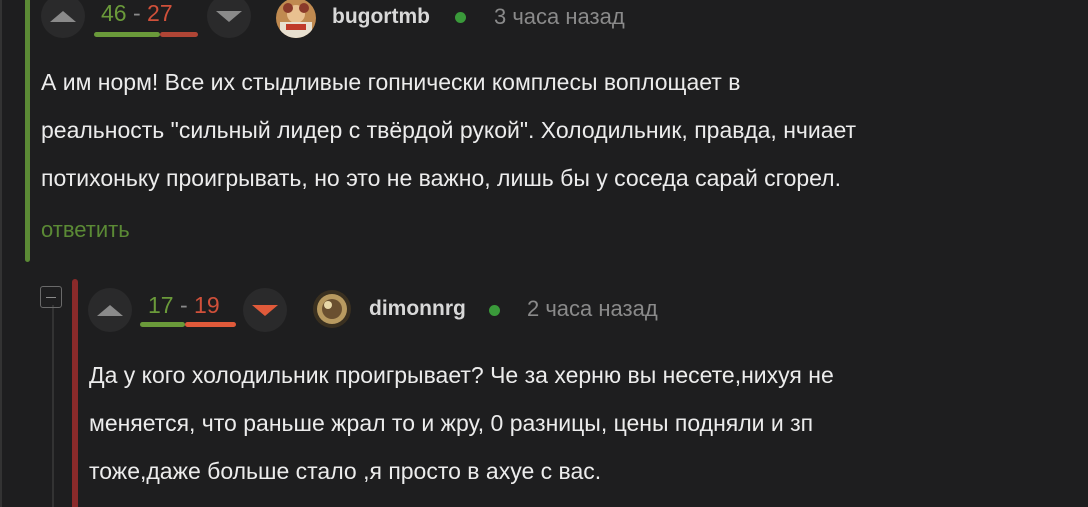 This screenshot has height=507, width=1088. Describe the element at coordinates (27, 131) in the screenshot. I see `comment1-thread-line` at that location.